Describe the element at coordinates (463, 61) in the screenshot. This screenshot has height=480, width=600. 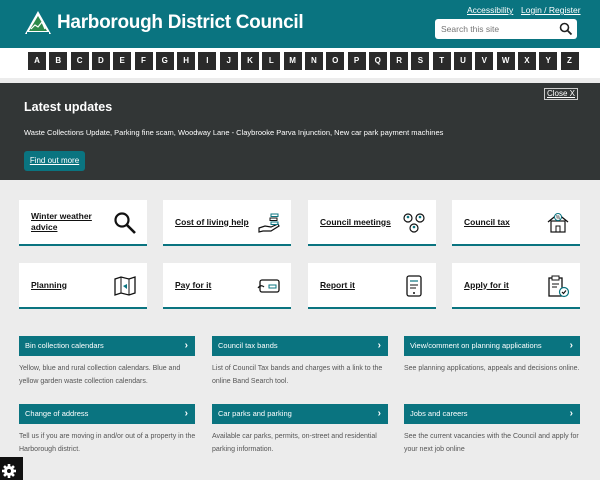
I see `az-letter-u: U` at that location.